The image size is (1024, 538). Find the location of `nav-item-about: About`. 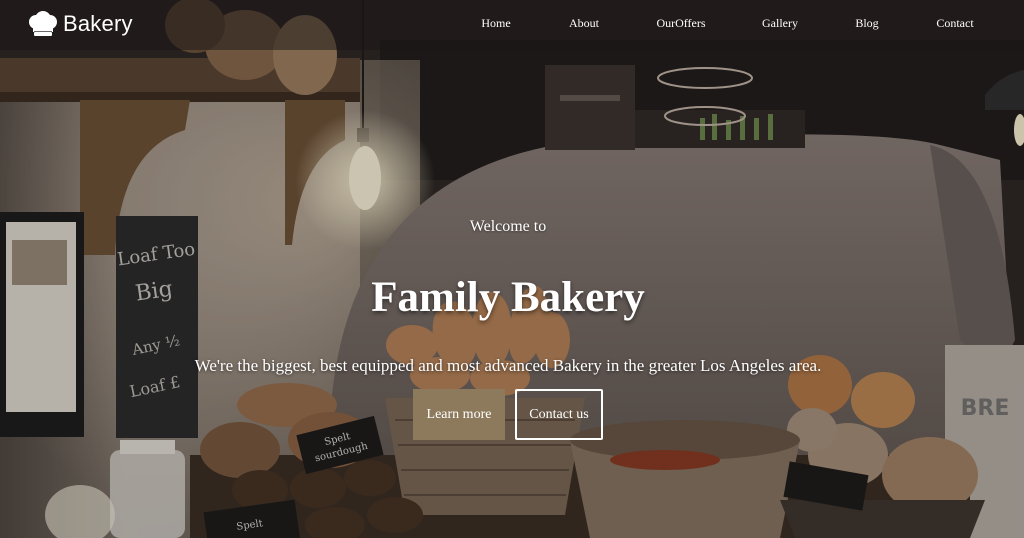

nav-item-about: About is located at coordinates (584, 23).